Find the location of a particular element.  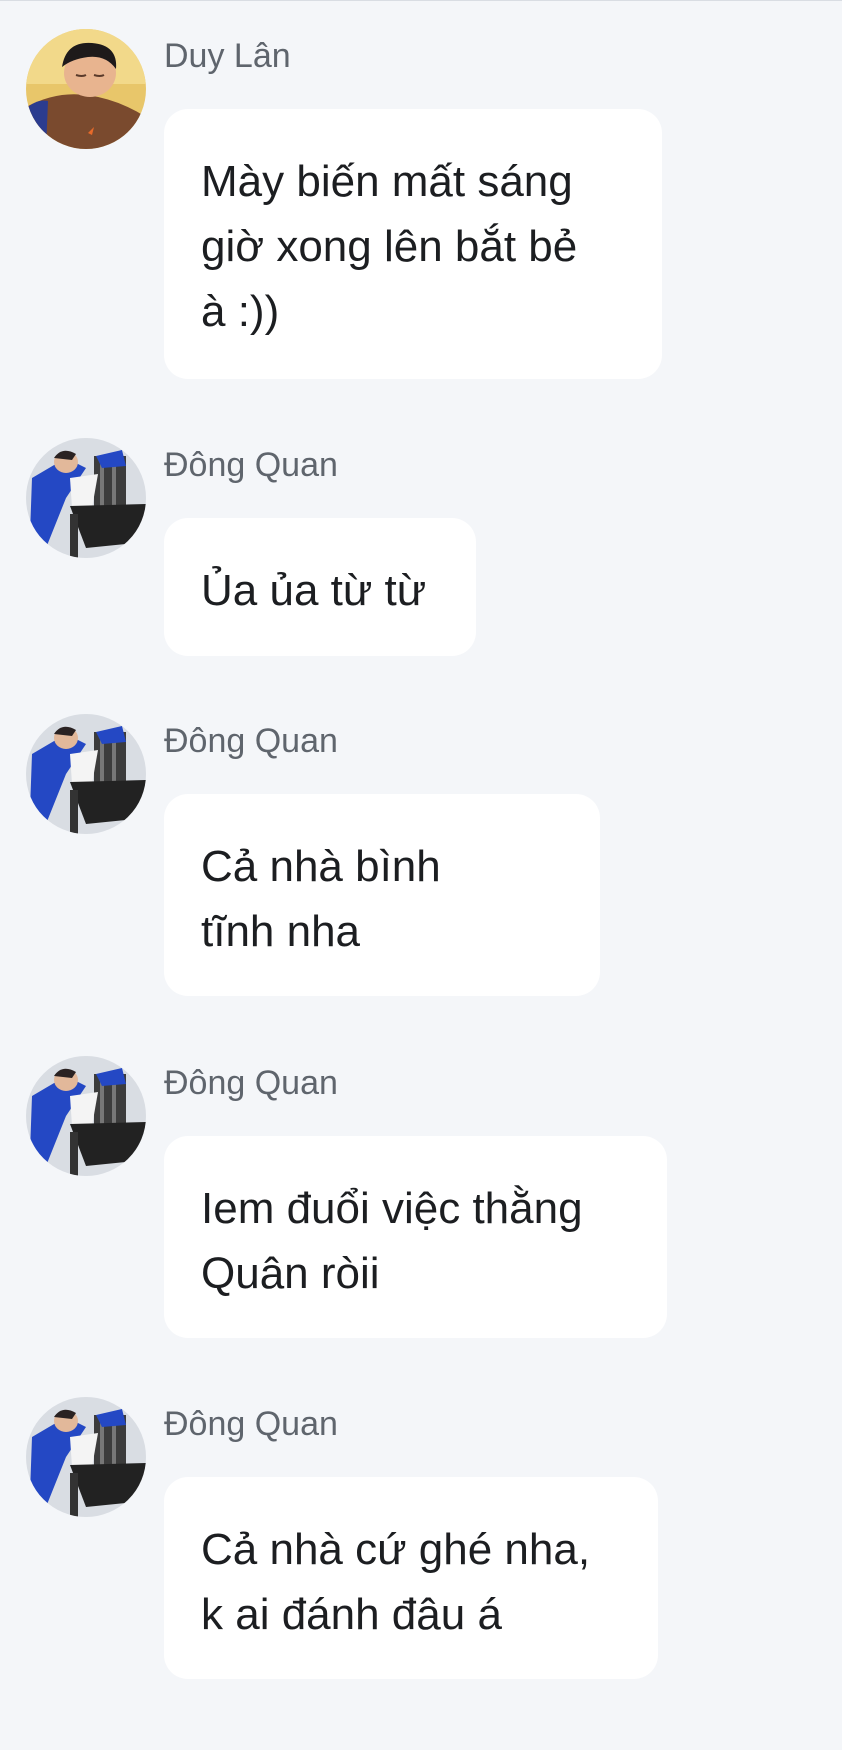

message-text: Iem đuổi việc thằng Quân ròii is located at coordinates (392, 1241).